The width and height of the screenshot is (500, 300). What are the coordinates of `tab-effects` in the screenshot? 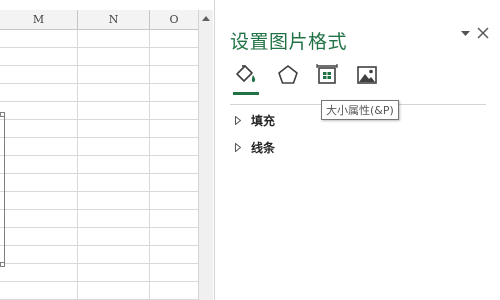 It's located at (288, 75).